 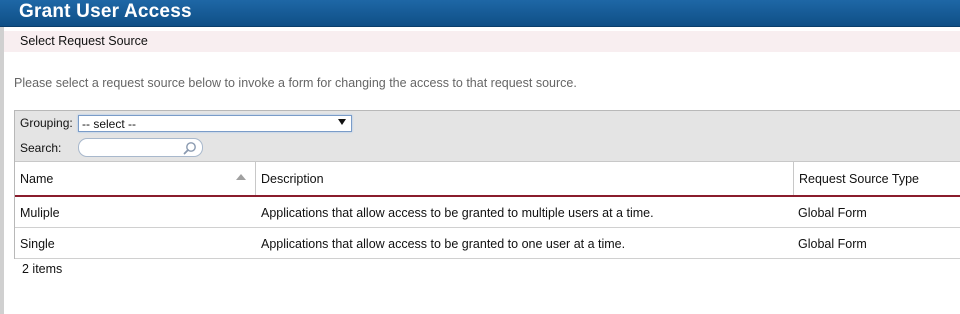 What do you see at coordinates (241, 177) in the screenshot?
I see `sort-ascending-icon` at bounding box center [241, 177].